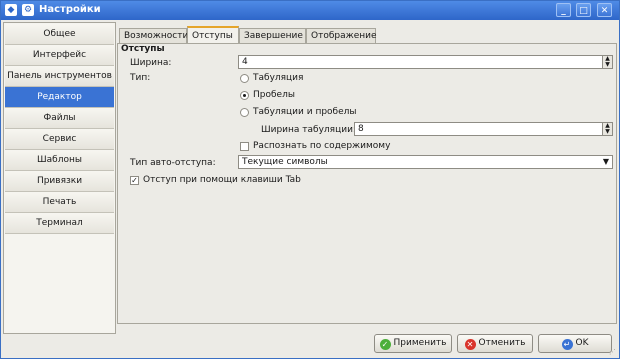 This screenshot has height=359, width=620. What do you see at coordinates (606, 162) in the screenshot?
I see `chevron-down-icon: ▼` at bounding box center [606, 162].